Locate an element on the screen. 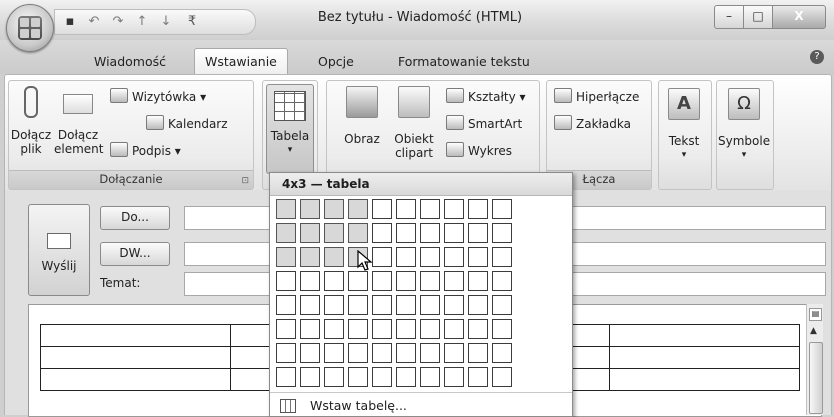  send-button: Wyślij is located at coordinates (59, 250).